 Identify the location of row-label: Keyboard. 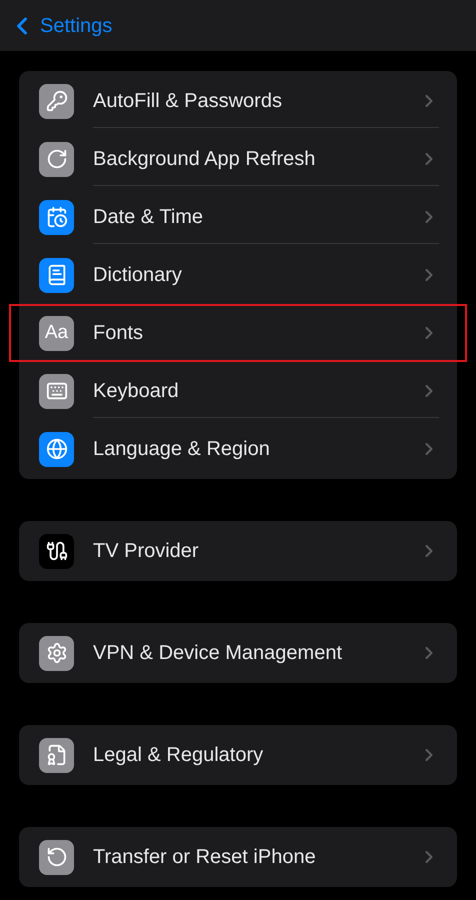
(136, 391).